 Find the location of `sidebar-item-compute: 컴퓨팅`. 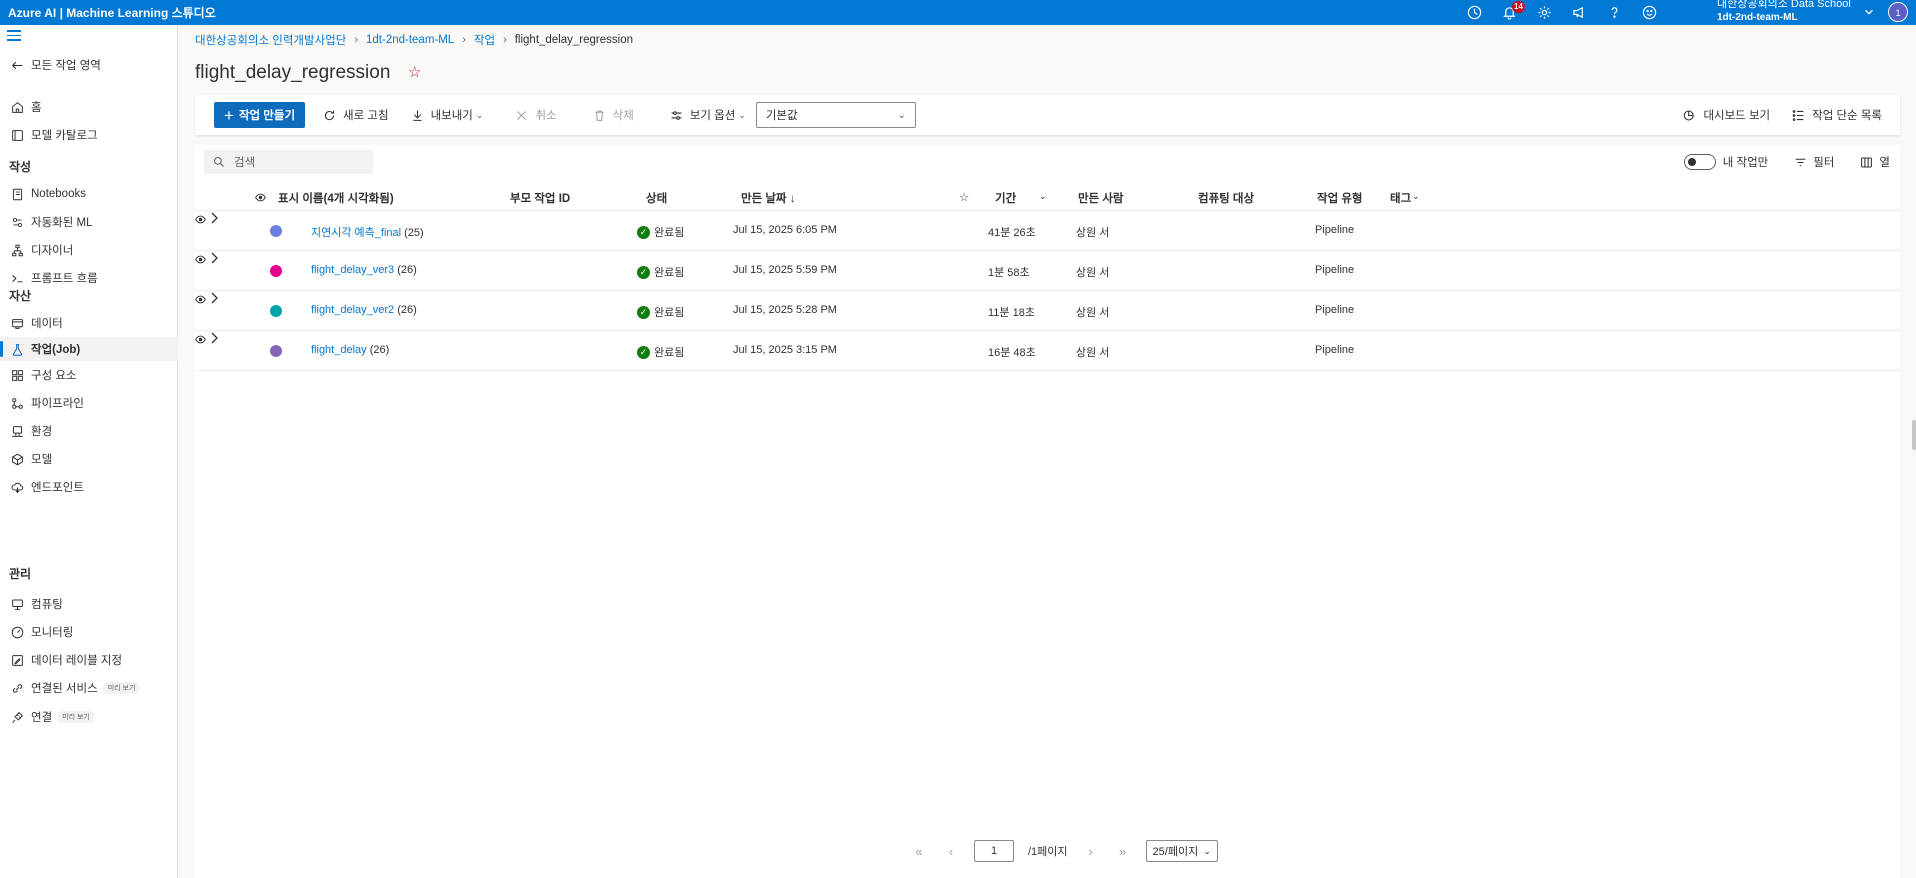

sidebar-item-compute: 컴퓨팅 is located at coordinates (89, 604).